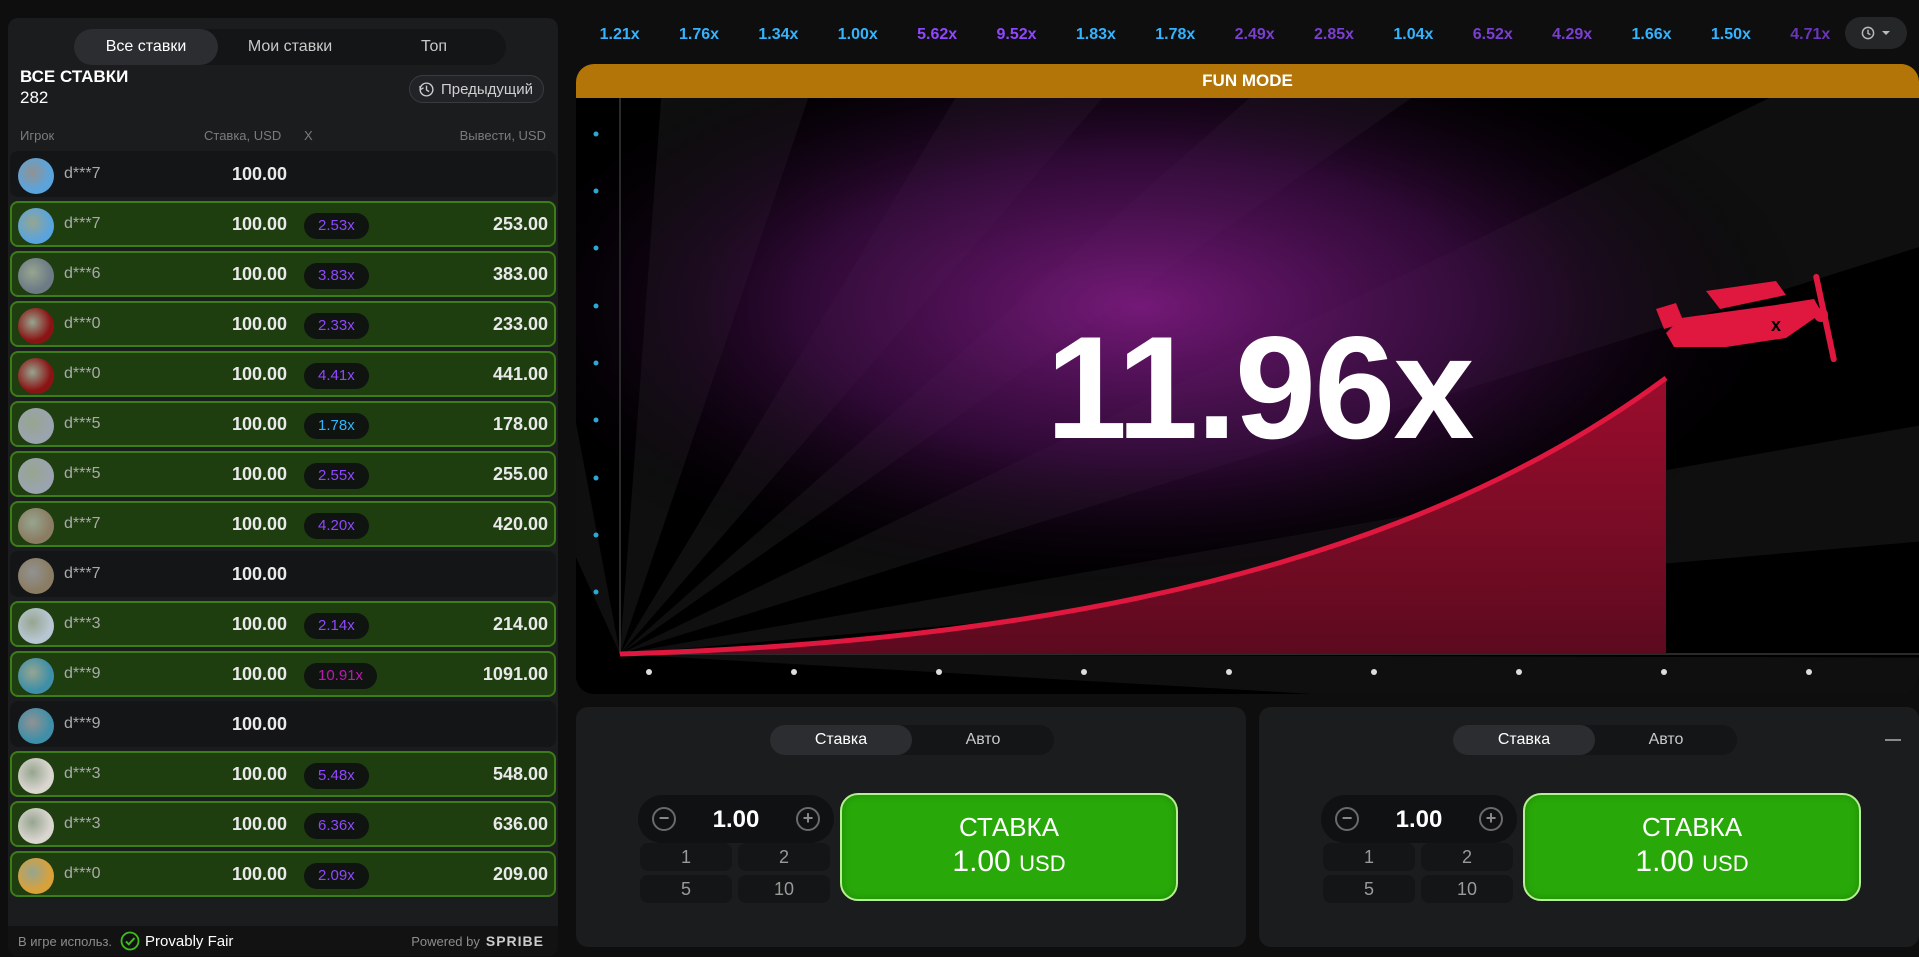 This screenshot has height=957, width=1919. I want to click on multiplier-badge: 4.20x, so click(336, 526).